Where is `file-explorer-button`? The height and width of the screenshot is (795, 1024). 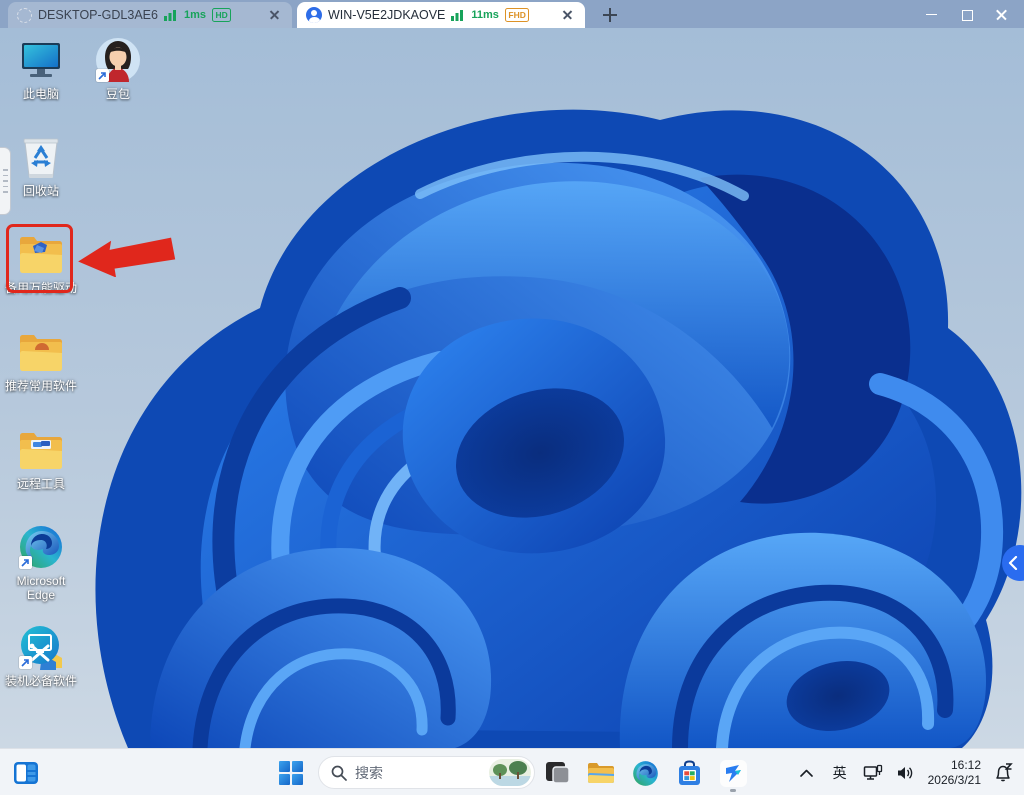 file-explorer-button is located at coordinates (601, 773).